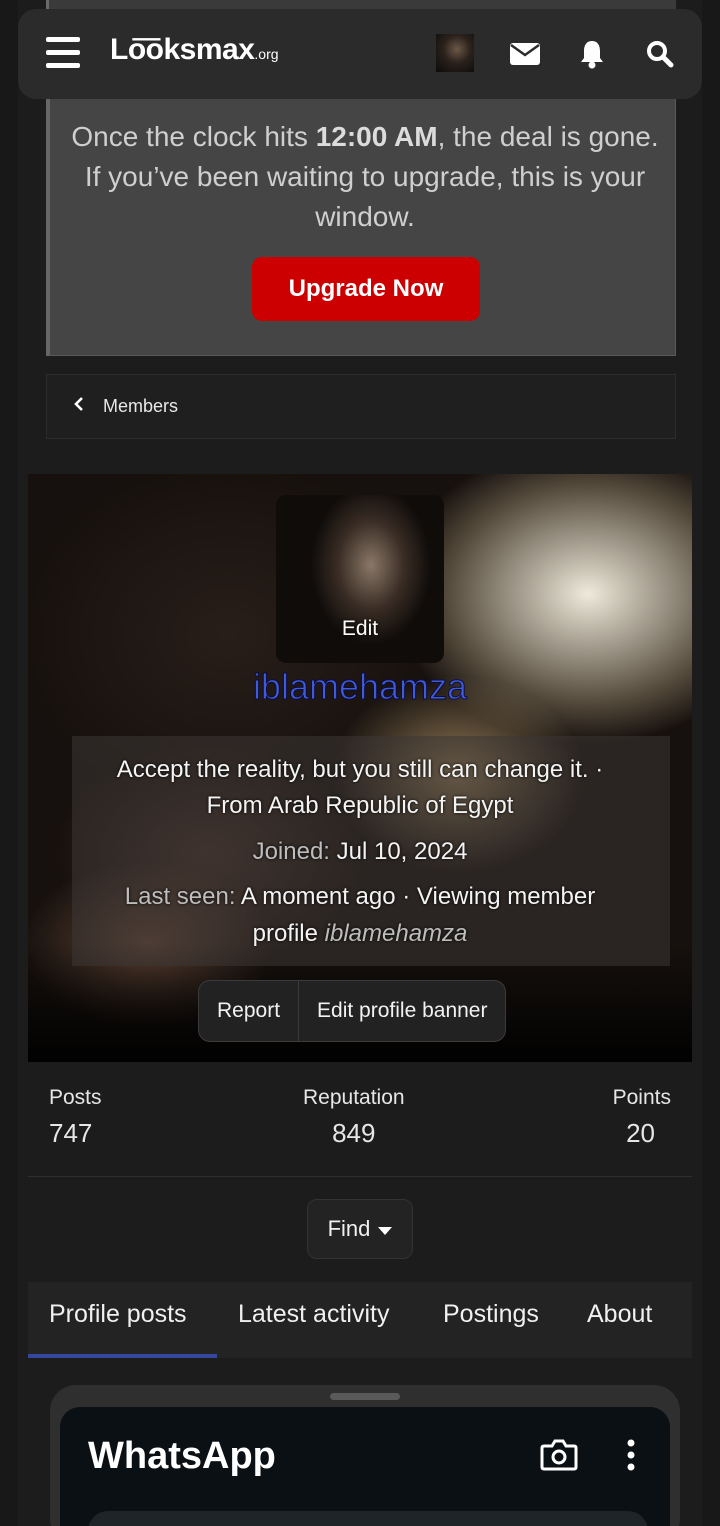  I want to click on notice-text-before: Once the clock hits, so click(193, 136).